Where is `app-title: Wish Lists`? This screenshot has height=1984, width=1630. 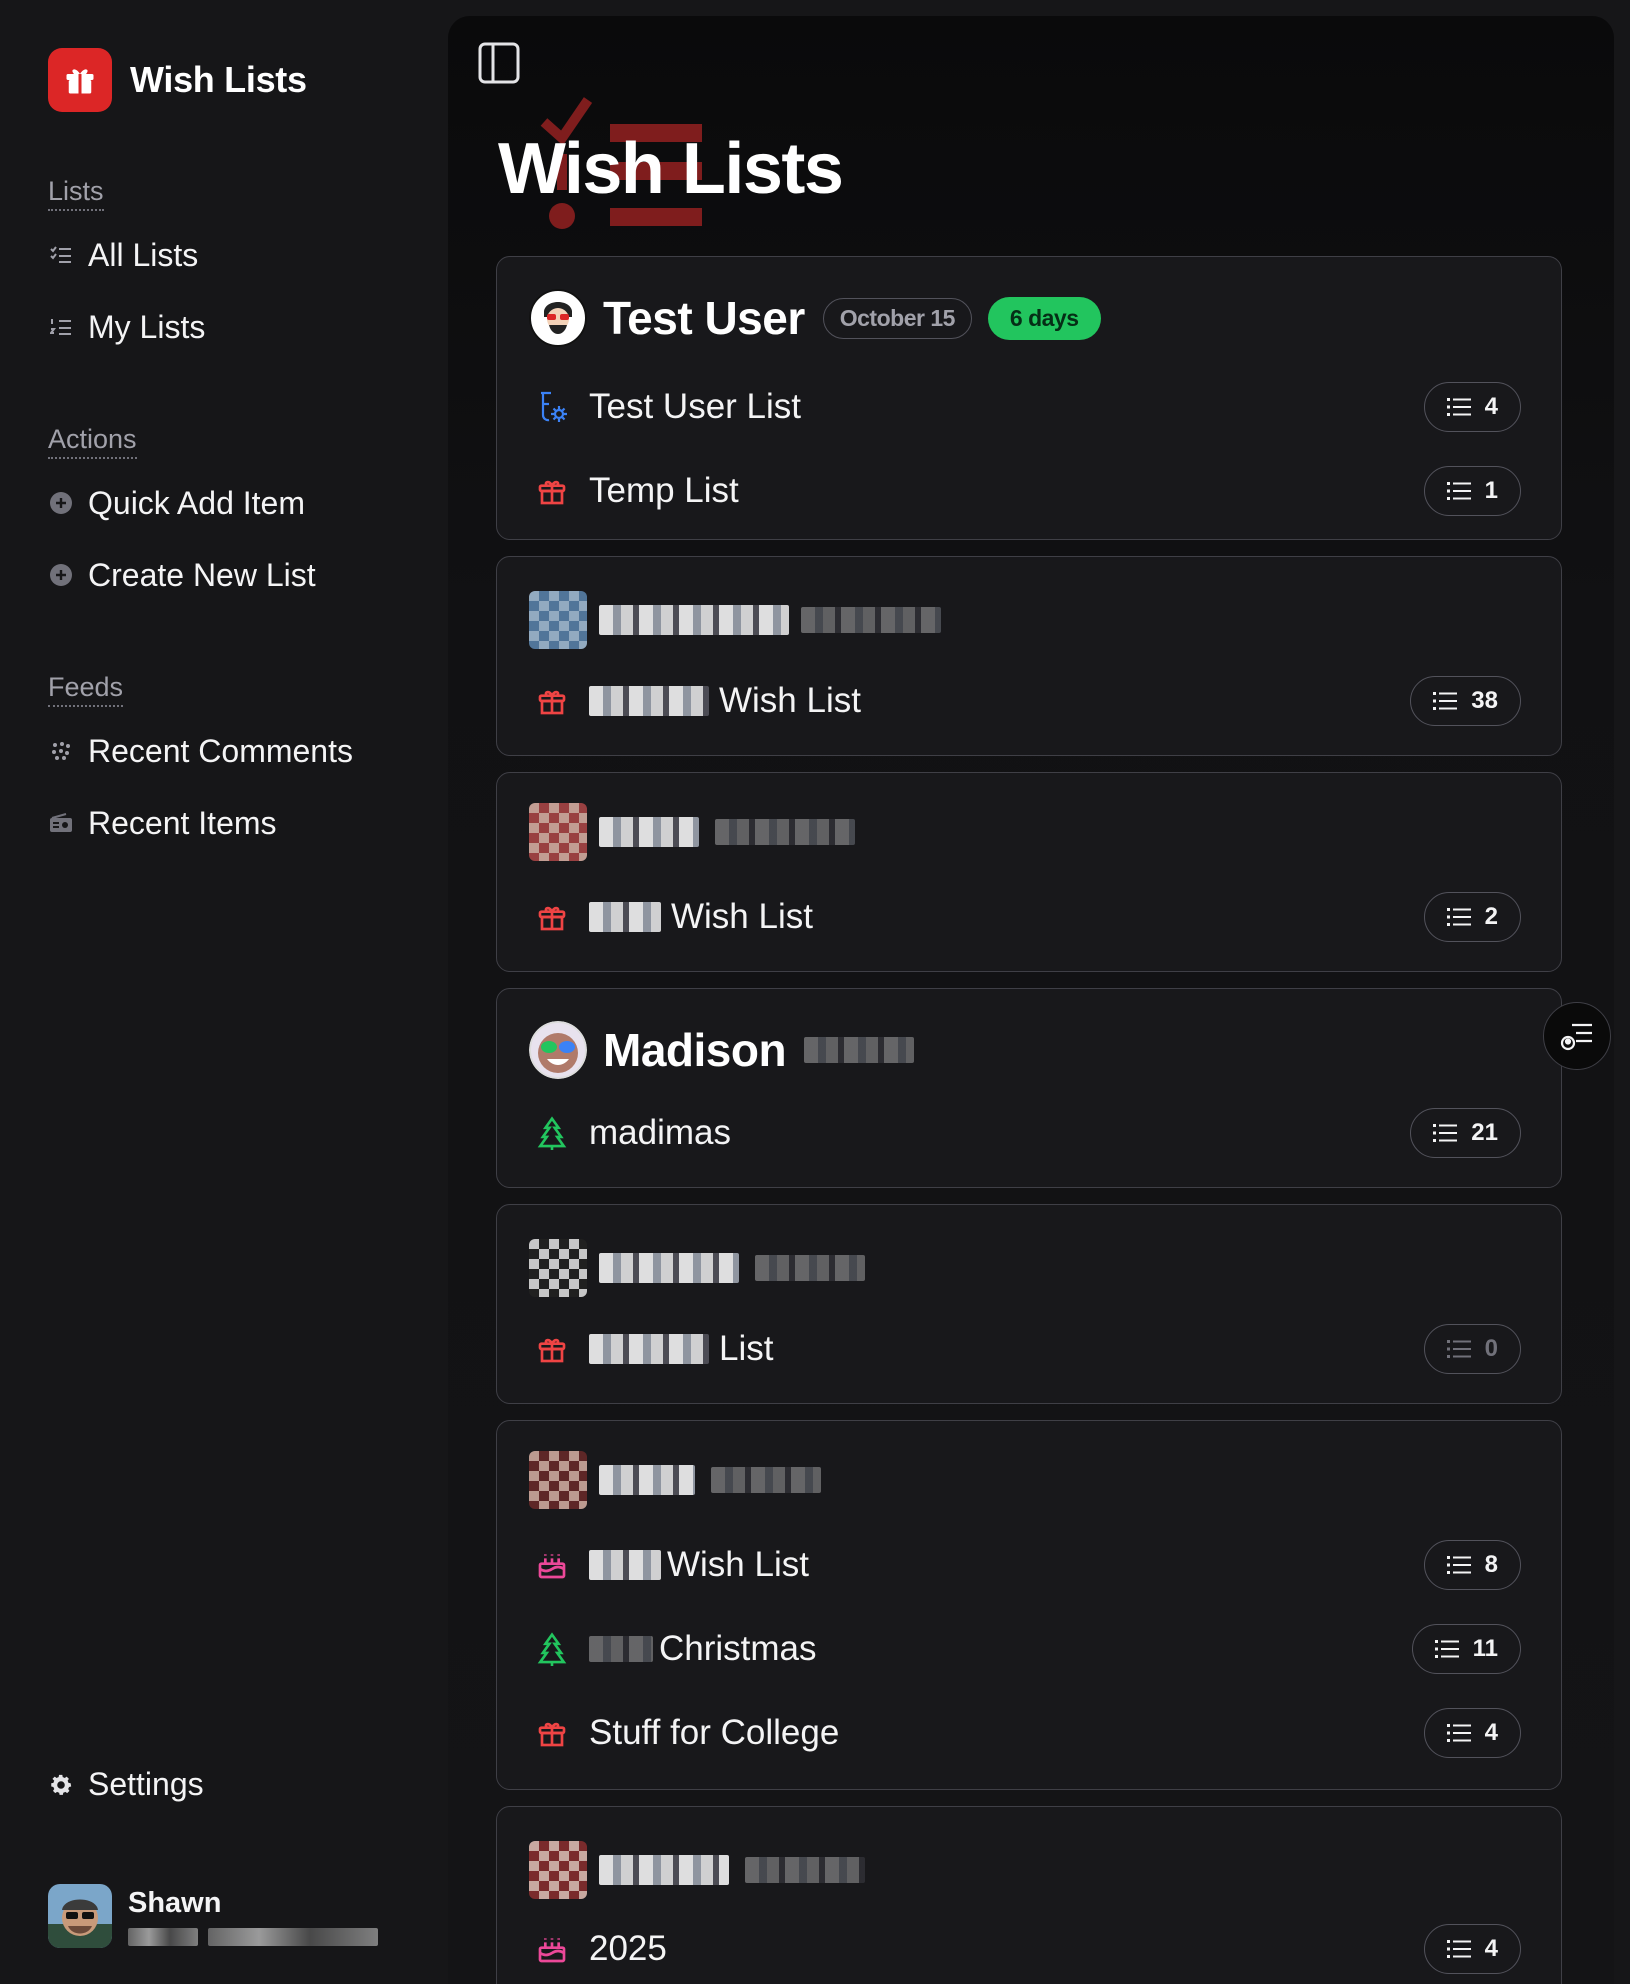 app-title: Wish Lists is located at coordinates (218, 79).